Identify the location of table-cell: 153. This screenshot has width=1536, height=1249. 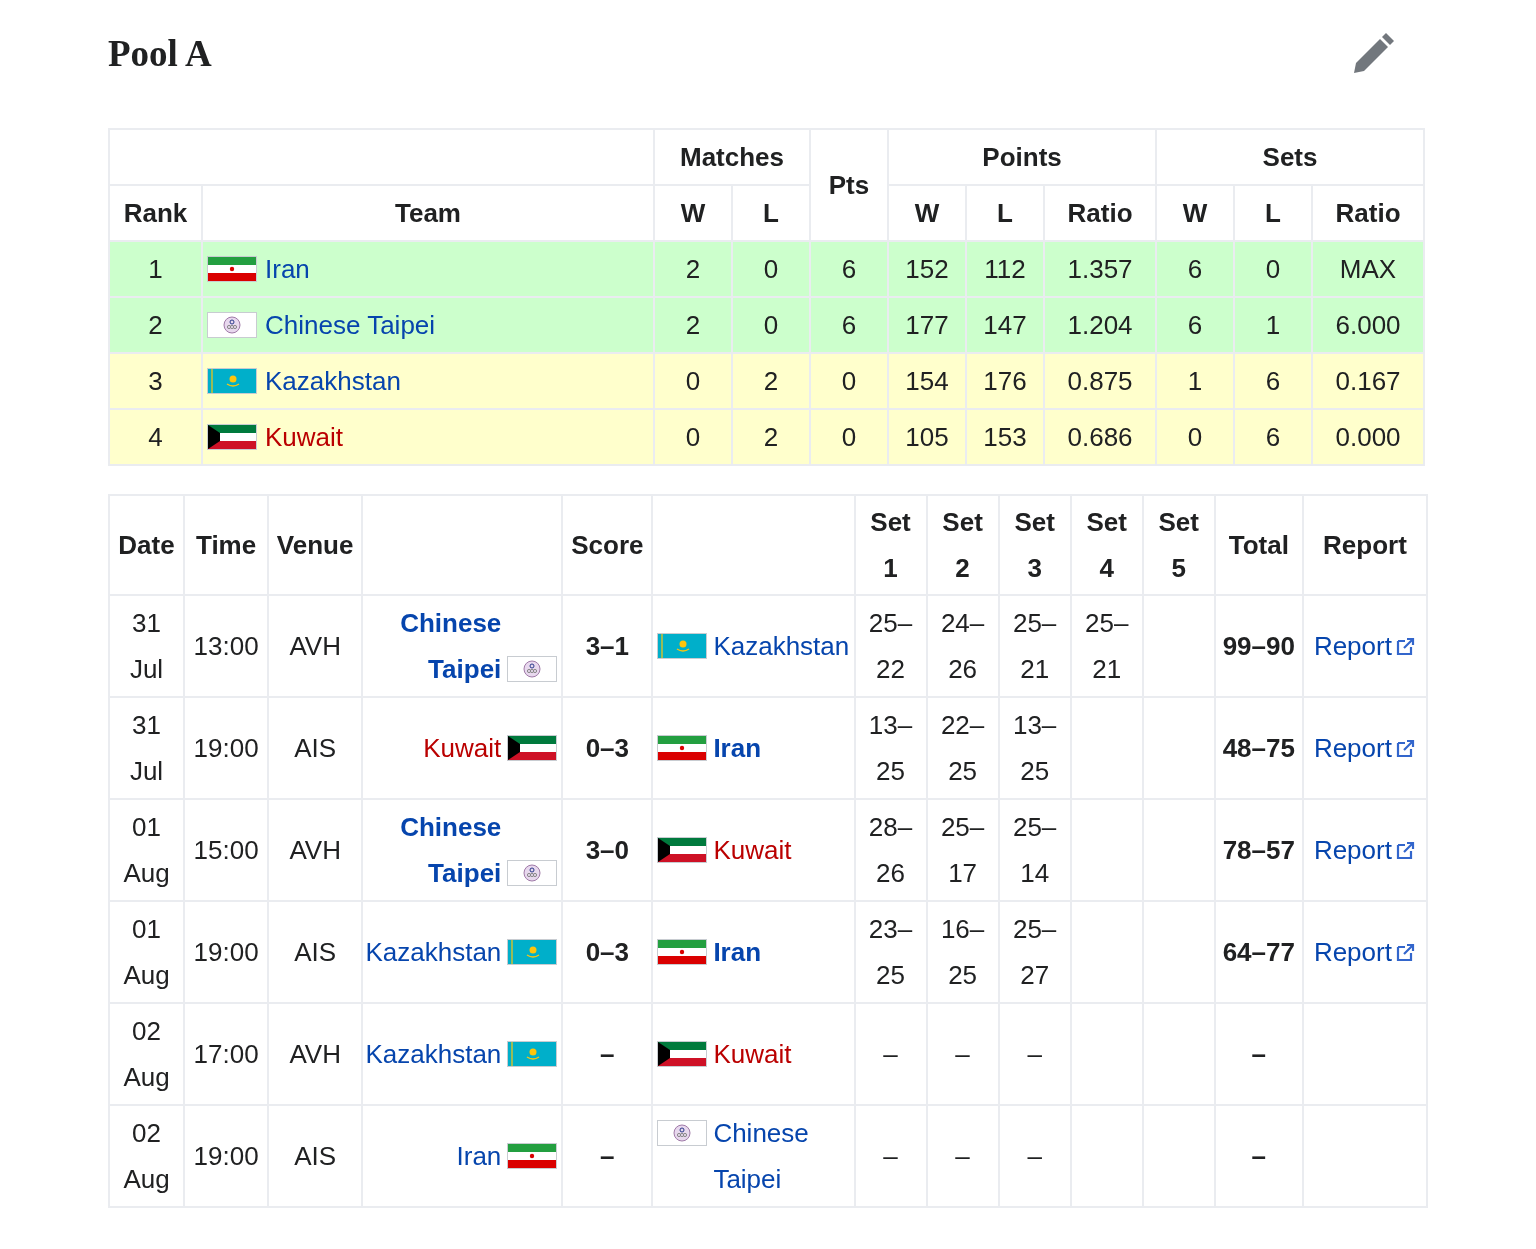
(1005, 437).